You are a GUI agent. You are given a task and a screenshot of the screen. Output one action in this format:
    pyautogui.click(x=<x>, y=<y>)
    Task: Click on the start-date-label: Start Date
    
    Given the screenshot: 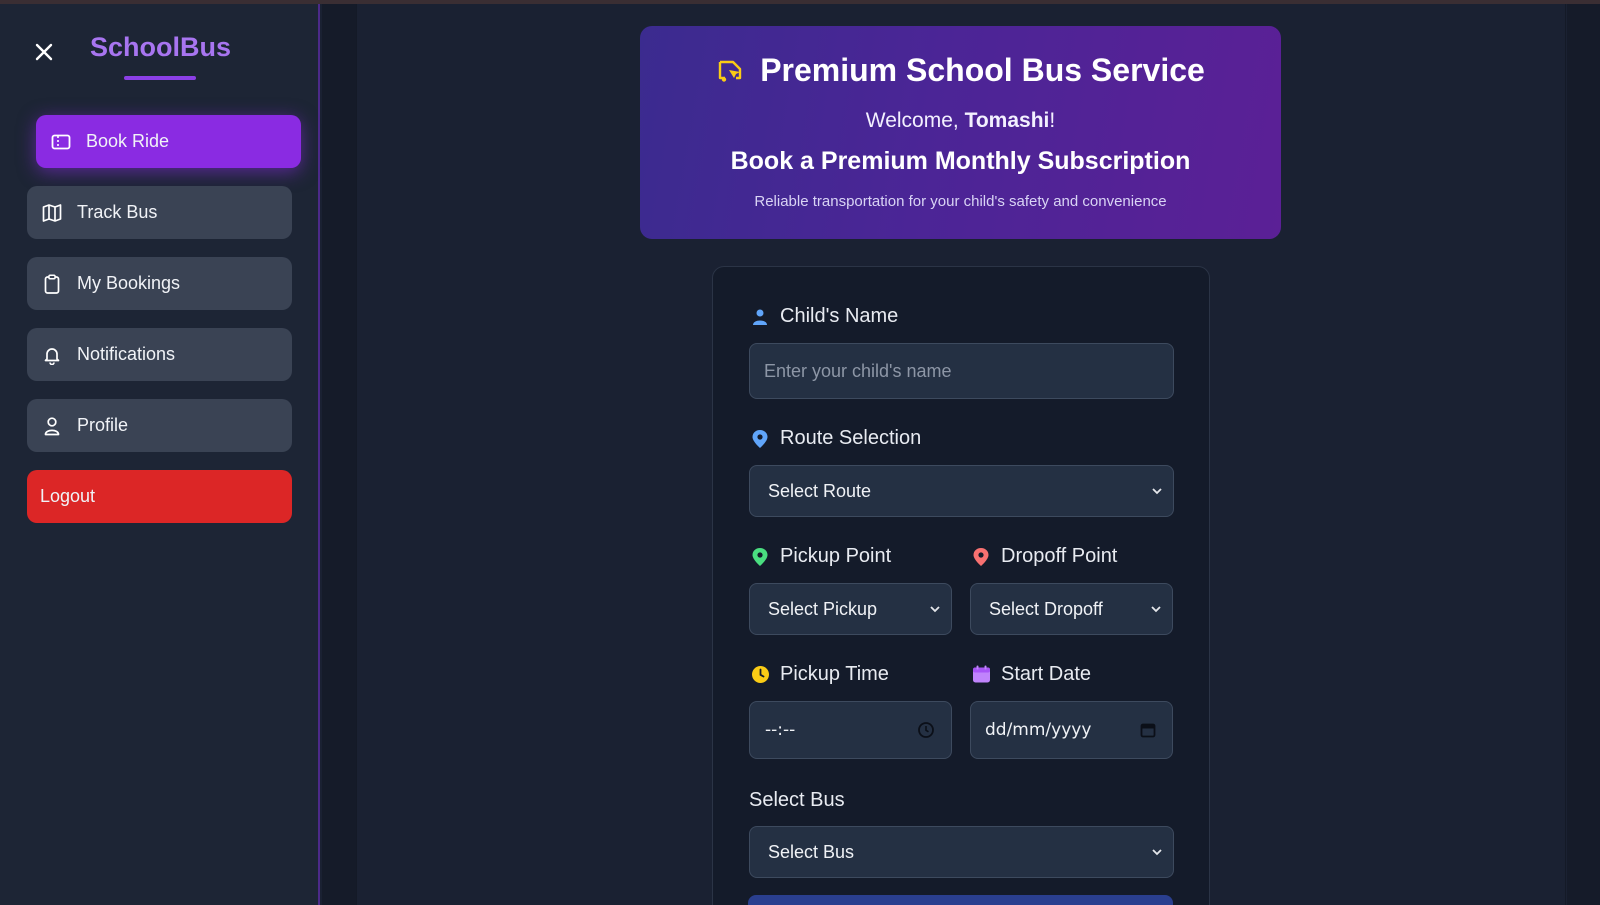 What is the action you would take?
    pyautogui.click(x=1031, y=674)
    